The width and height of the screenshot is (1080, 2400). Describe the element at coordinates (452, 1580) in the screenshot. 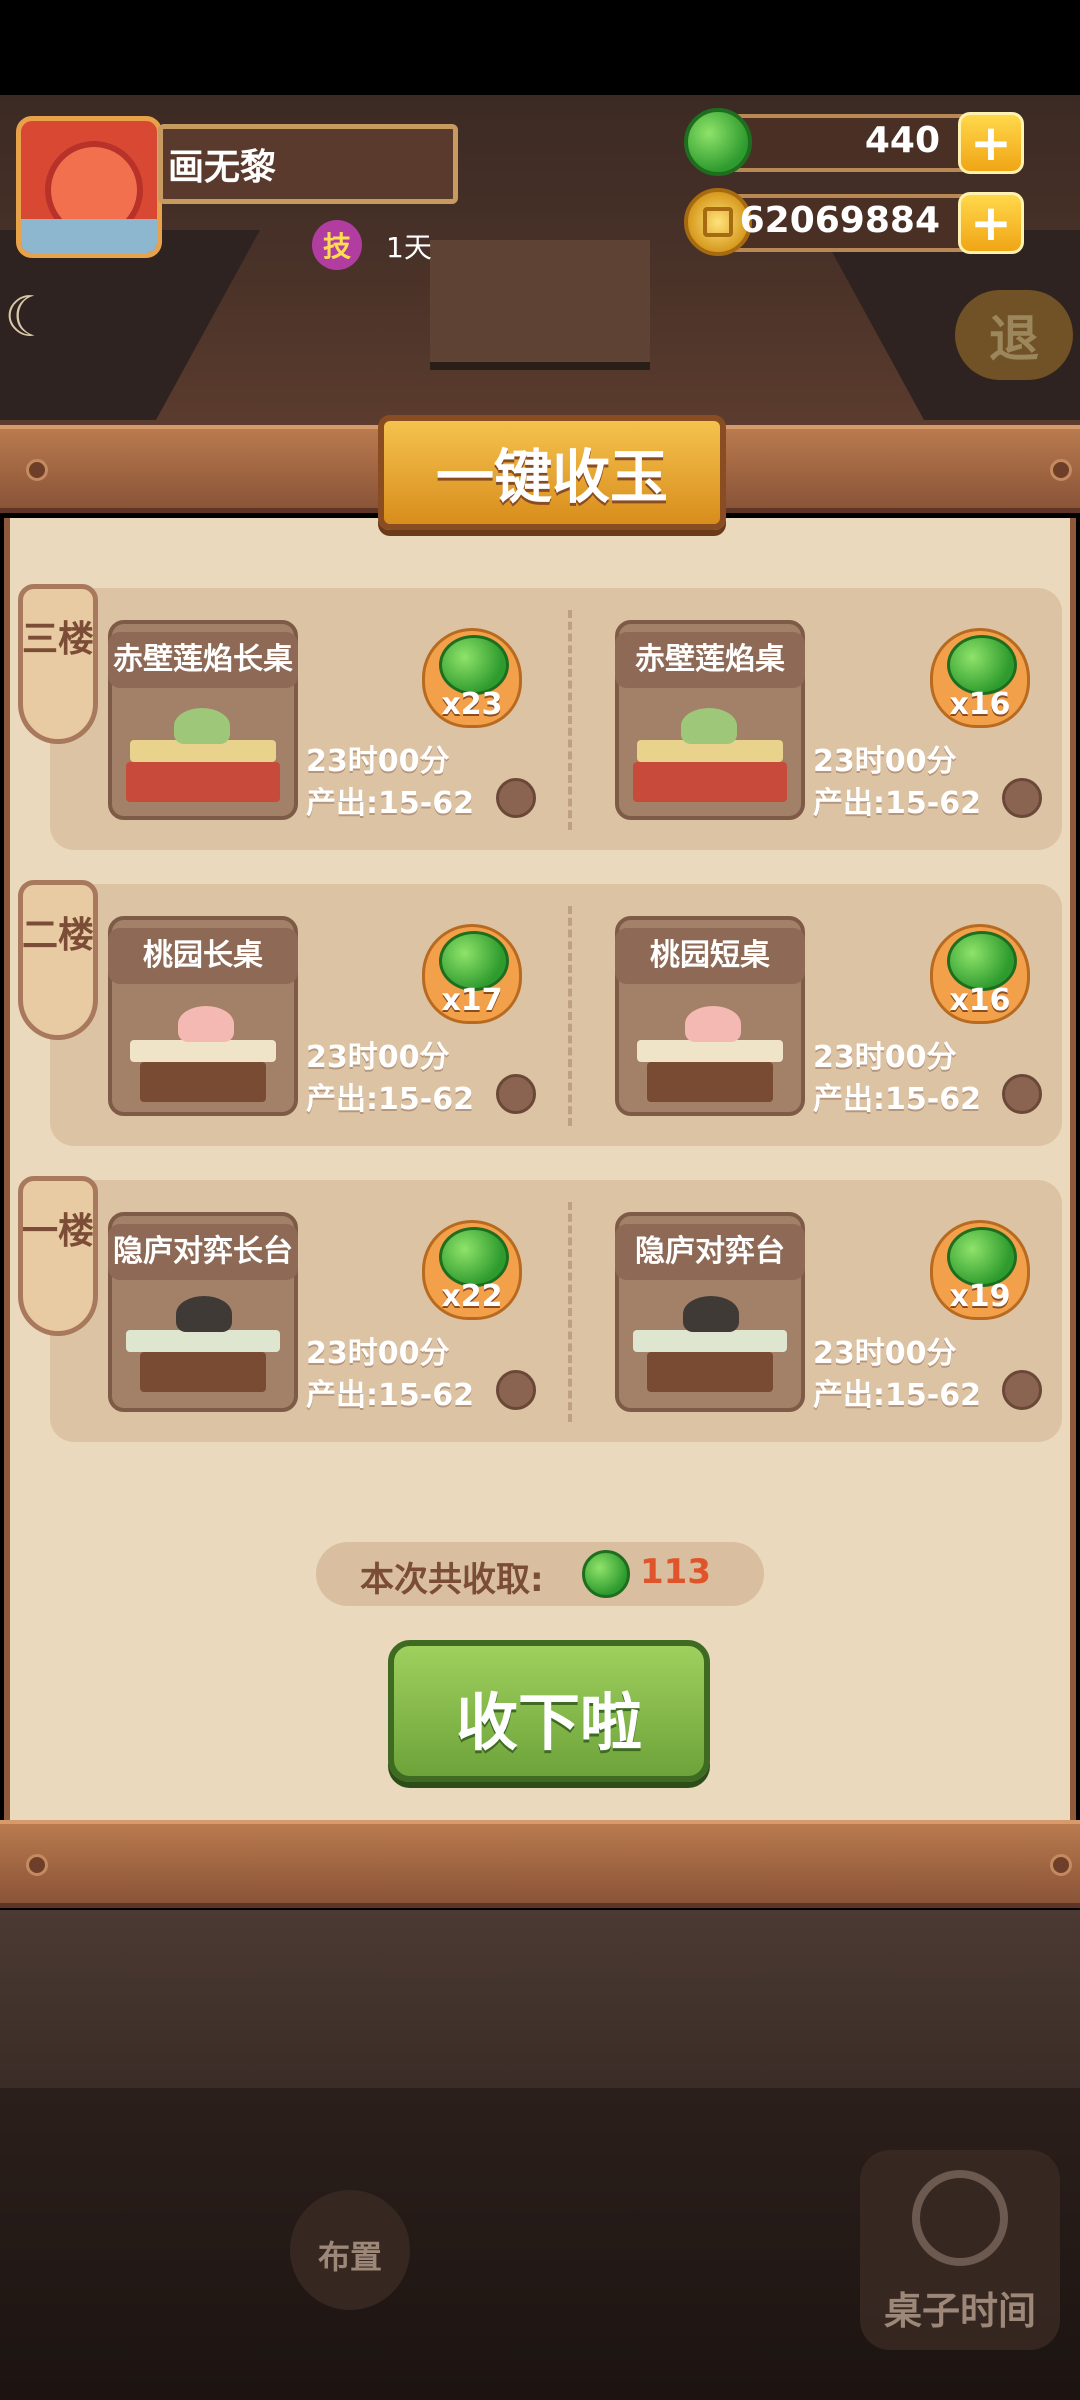

I see `total-collected-label: 本次共收取:` at that location.